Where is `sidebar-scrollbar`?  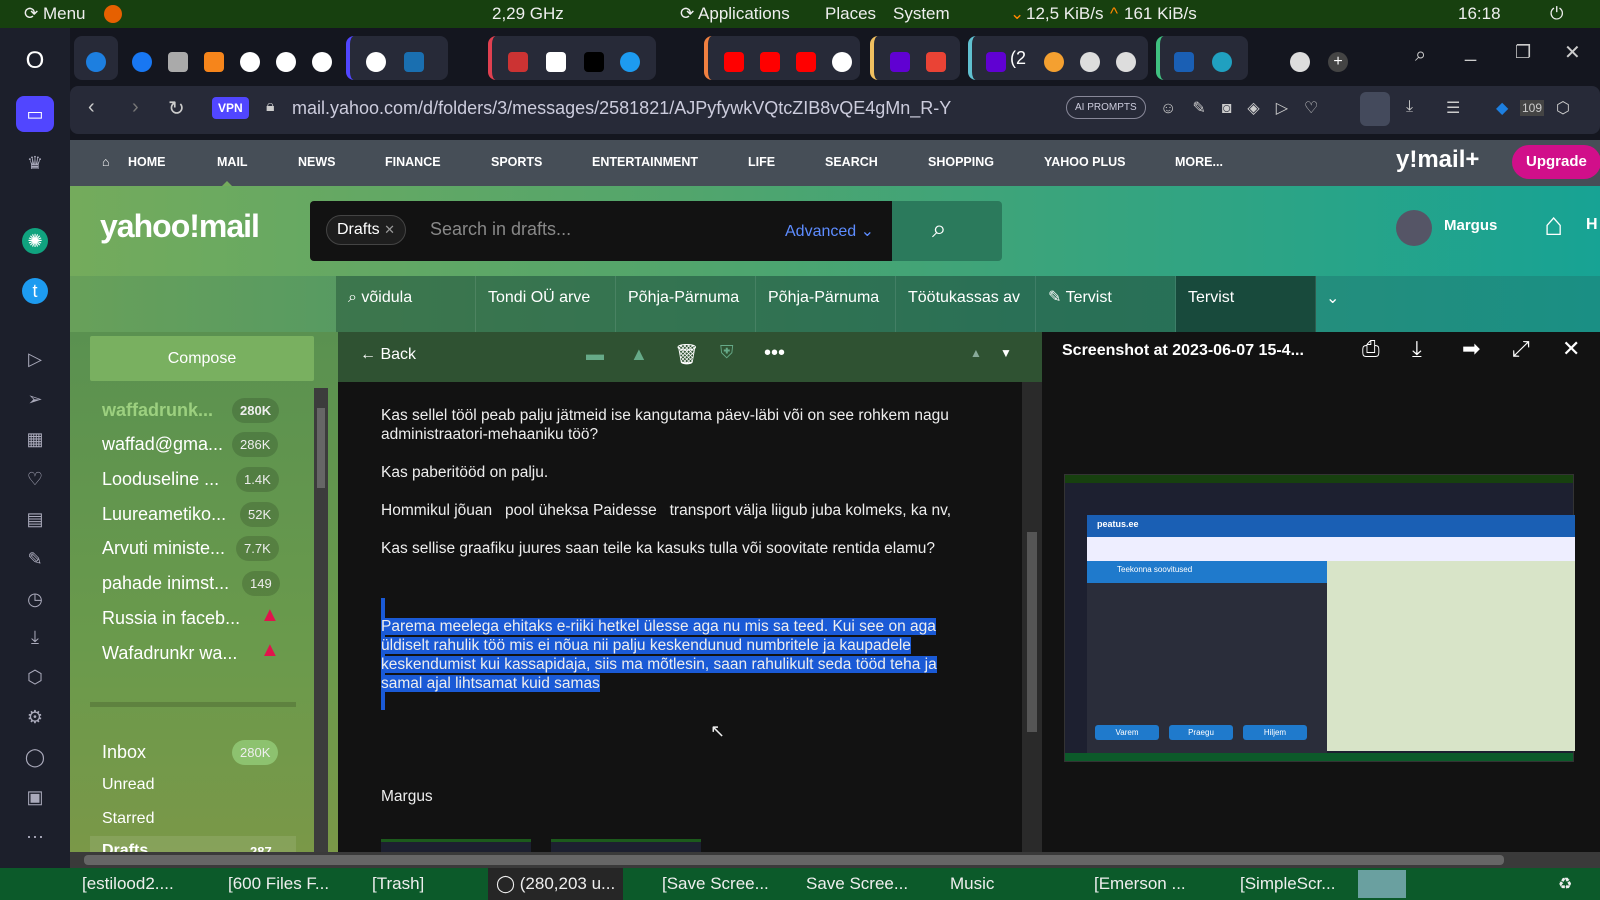 sidebar-scrollbar is located at coordinates (321, 620).